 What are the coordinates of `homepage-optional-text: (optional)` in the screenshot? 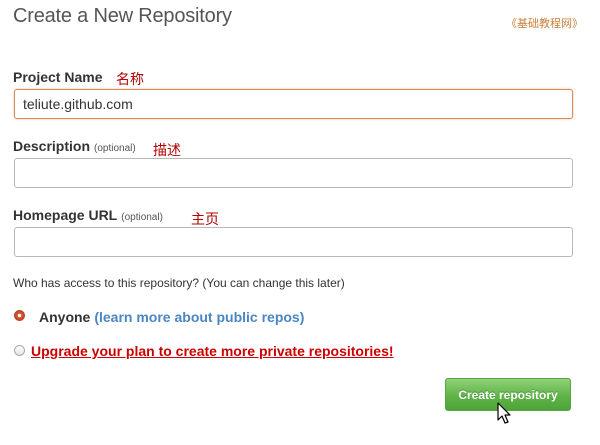 It's located at (142, 217).